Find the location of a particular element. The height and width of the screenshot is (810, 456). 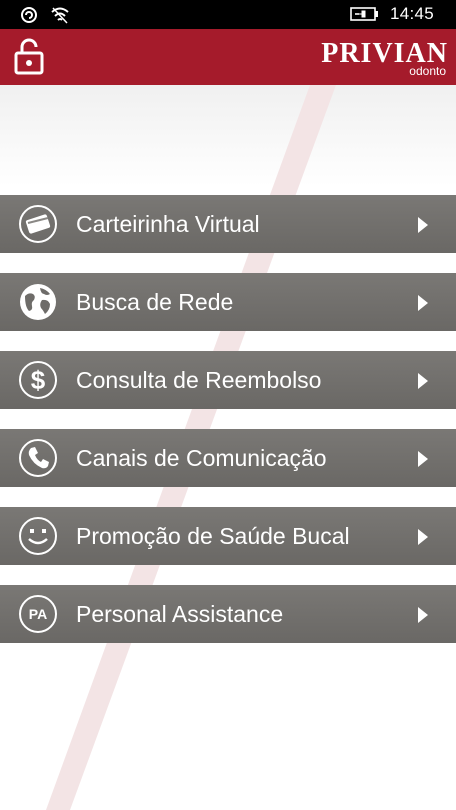

brand-logo: PRIVIAN odonto is located at coordinates (384, 59).